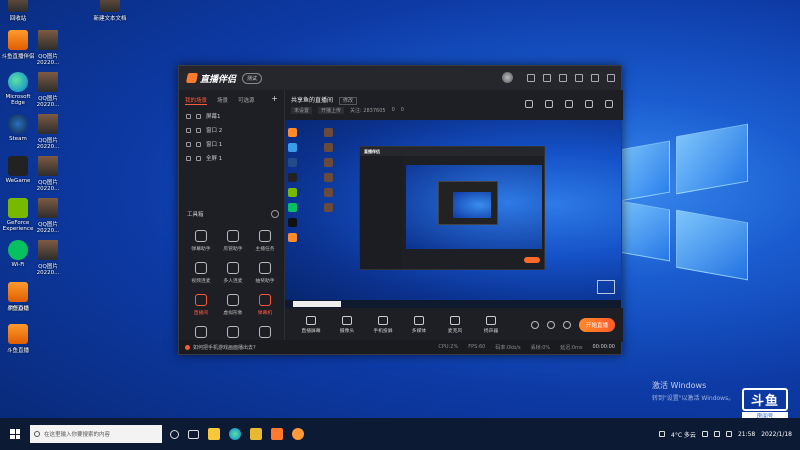 The width and height of the screenshot is (800, 450). I want to click on source-icon, so click(347, 320).